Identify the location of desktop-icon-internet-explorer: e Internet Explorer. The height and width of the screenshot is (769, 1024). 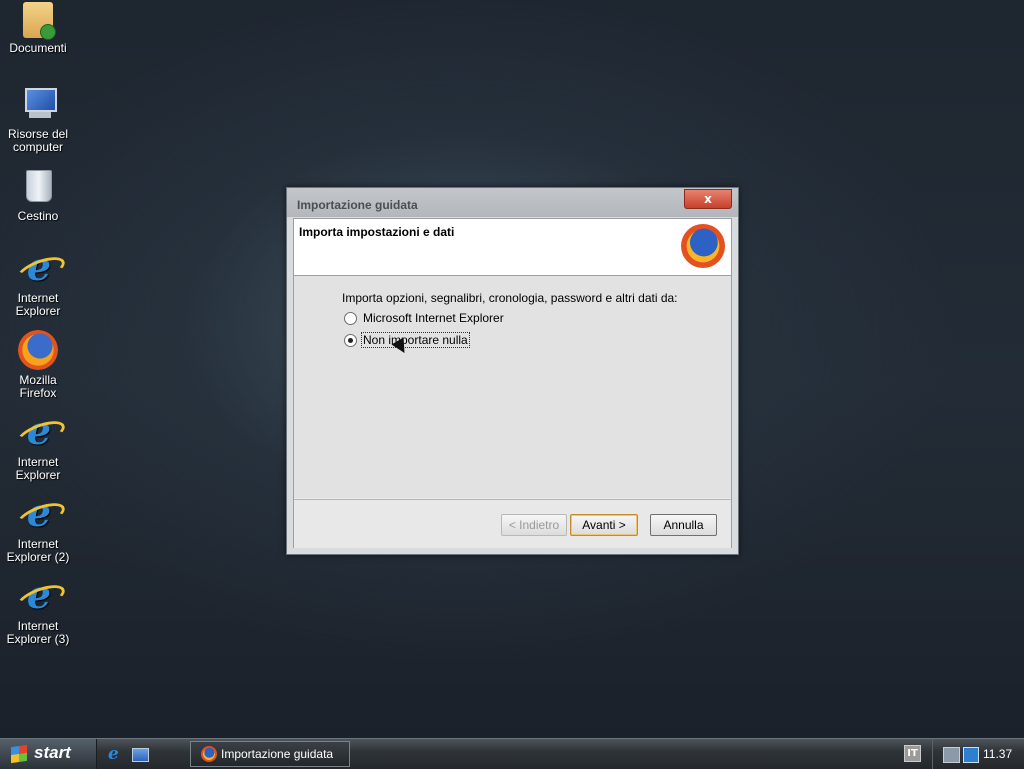
(38, 283).